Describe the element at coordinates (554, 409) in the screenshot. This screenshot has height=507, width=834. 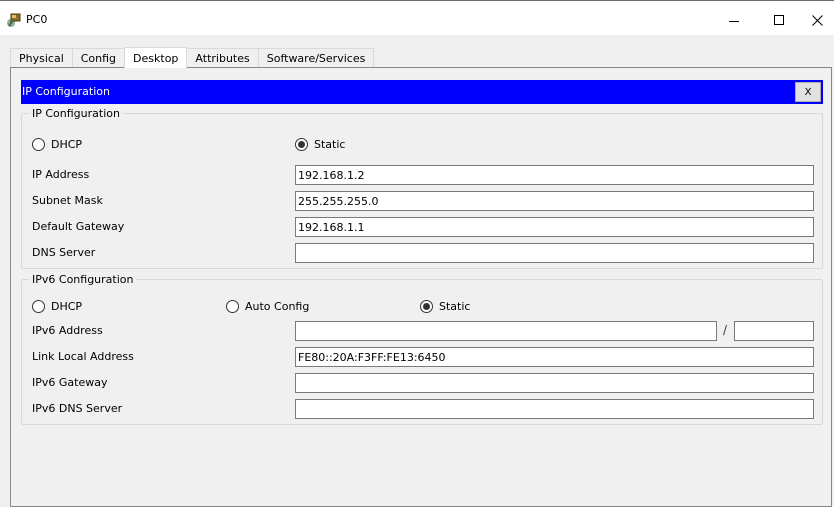
I see `ipv6-dns-server-input` at that location.